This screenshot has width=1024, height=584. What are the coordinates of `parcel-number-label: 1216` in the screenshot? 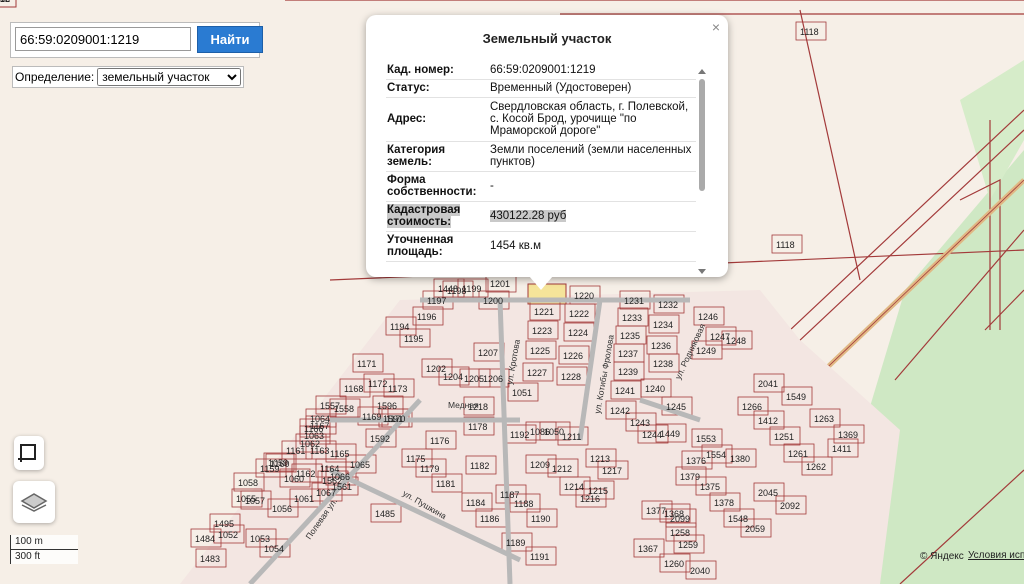 It's located at (590, 499).